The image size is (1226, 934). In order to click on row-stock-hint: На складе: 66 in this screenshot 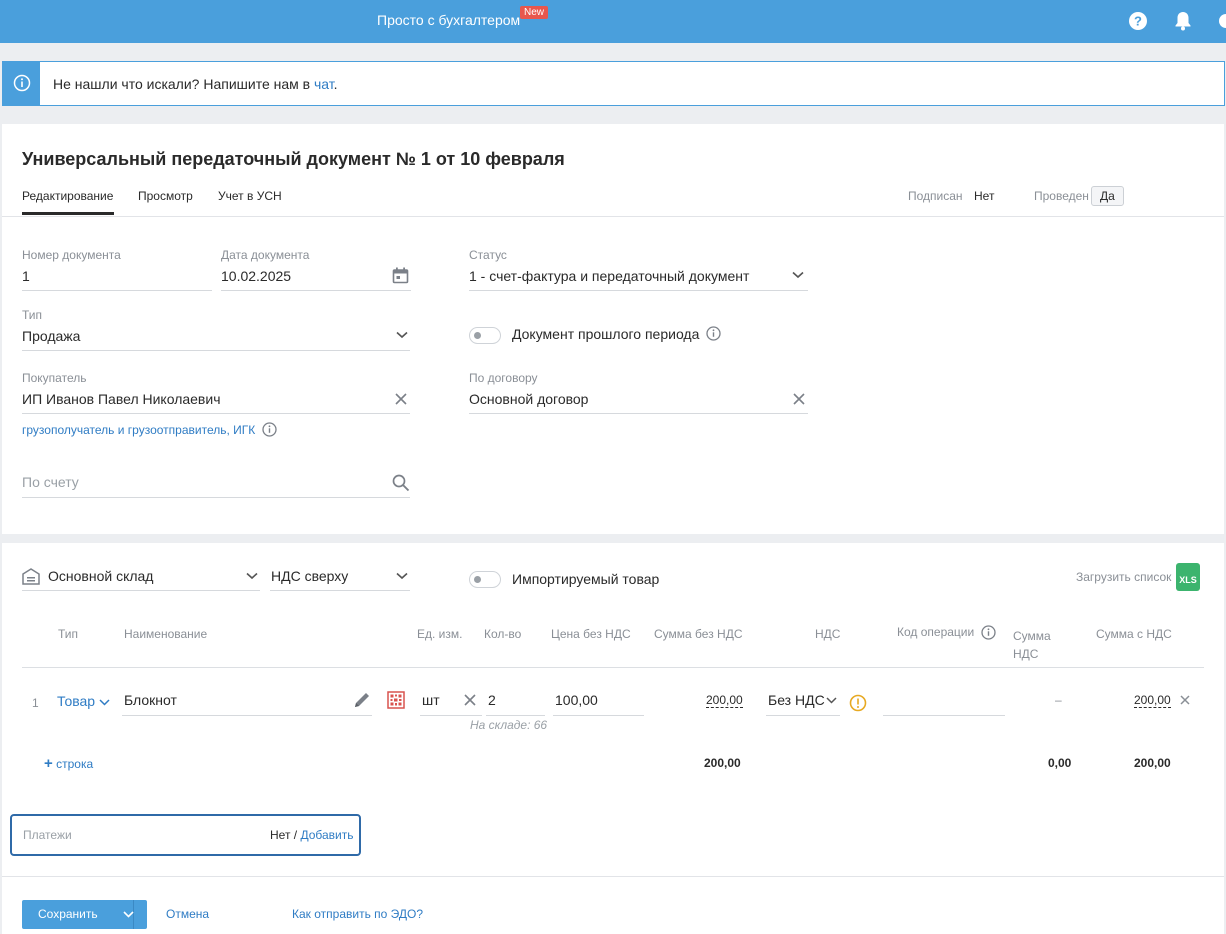, I will do `click(509, 725)`.